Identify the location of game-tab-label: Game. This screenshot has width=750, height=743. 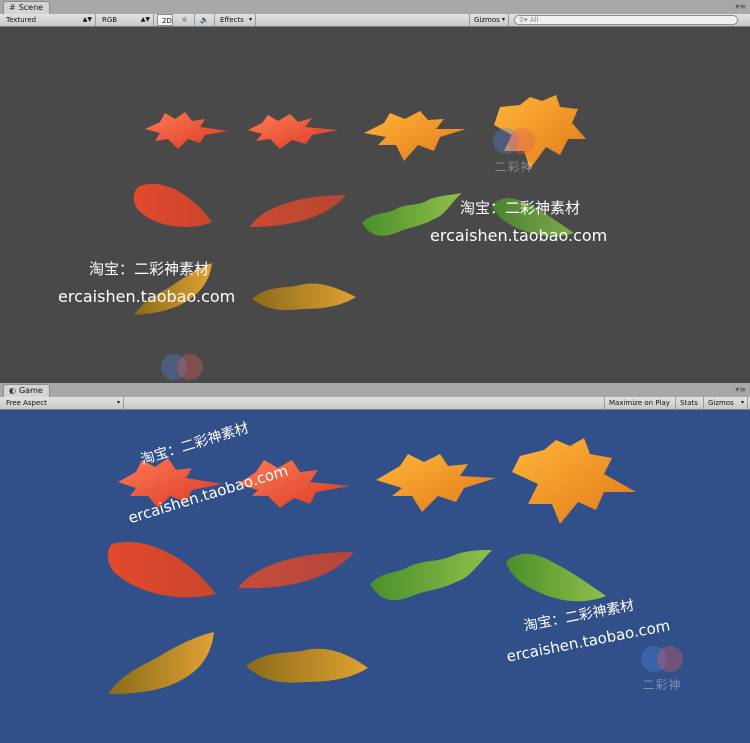
(30, 390).